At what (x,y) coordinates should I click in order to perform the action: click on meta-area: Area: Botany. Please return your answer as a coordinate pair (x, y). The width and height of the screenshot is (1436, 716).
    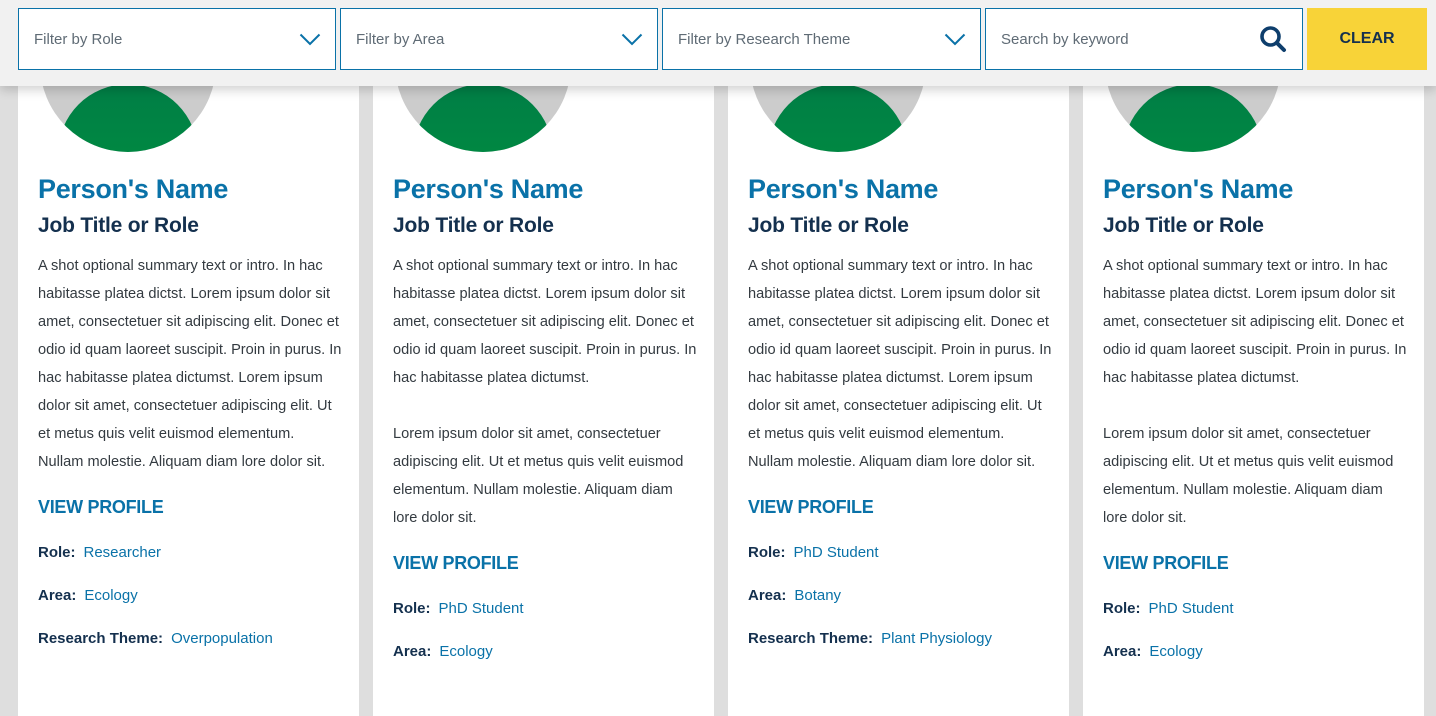
    Looking at the image, I should click on (900, 595).